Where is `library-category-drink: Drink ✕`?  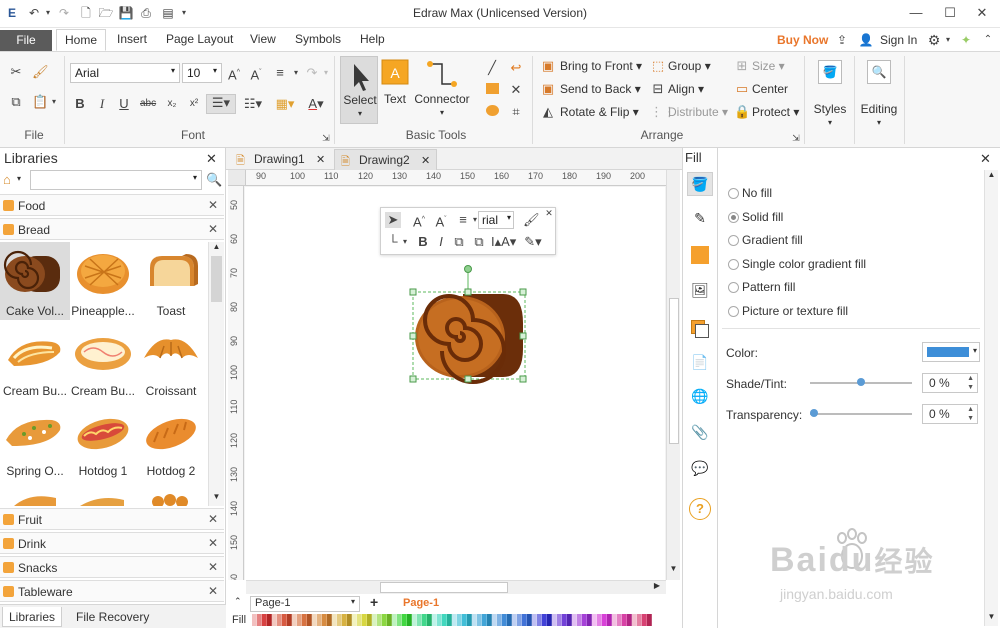 library-category-drink: Drink ✕ is located at coordinates (112, 543).